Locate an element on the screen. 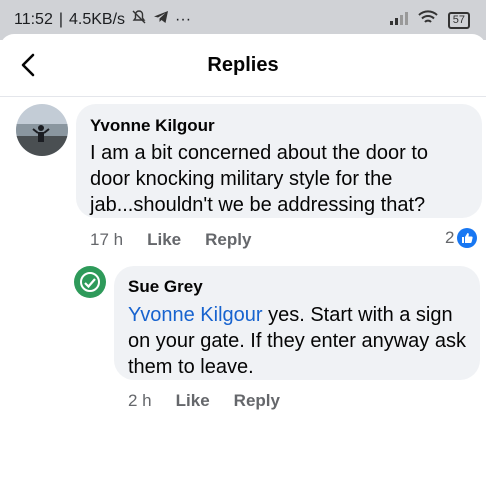 The height and width of the screenshot is (486, 486). header: Replies is located at coordinates (243, 65).